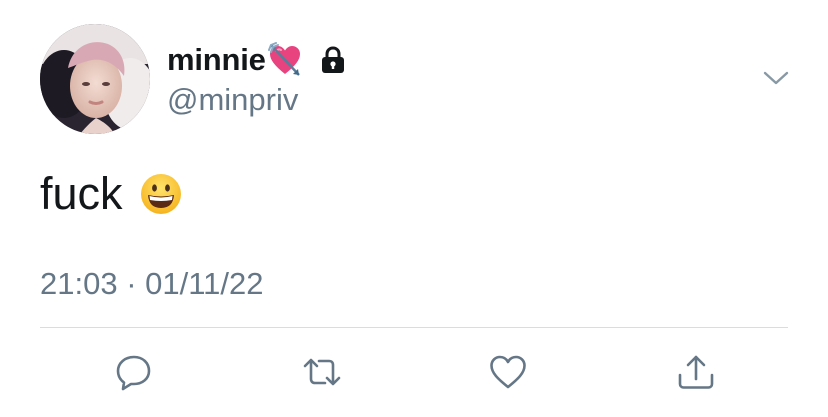  What do you see at coordinates (232, 100) in the screenshot?
I see `user-handle: @minpriv` at bounding box center [232, 100].